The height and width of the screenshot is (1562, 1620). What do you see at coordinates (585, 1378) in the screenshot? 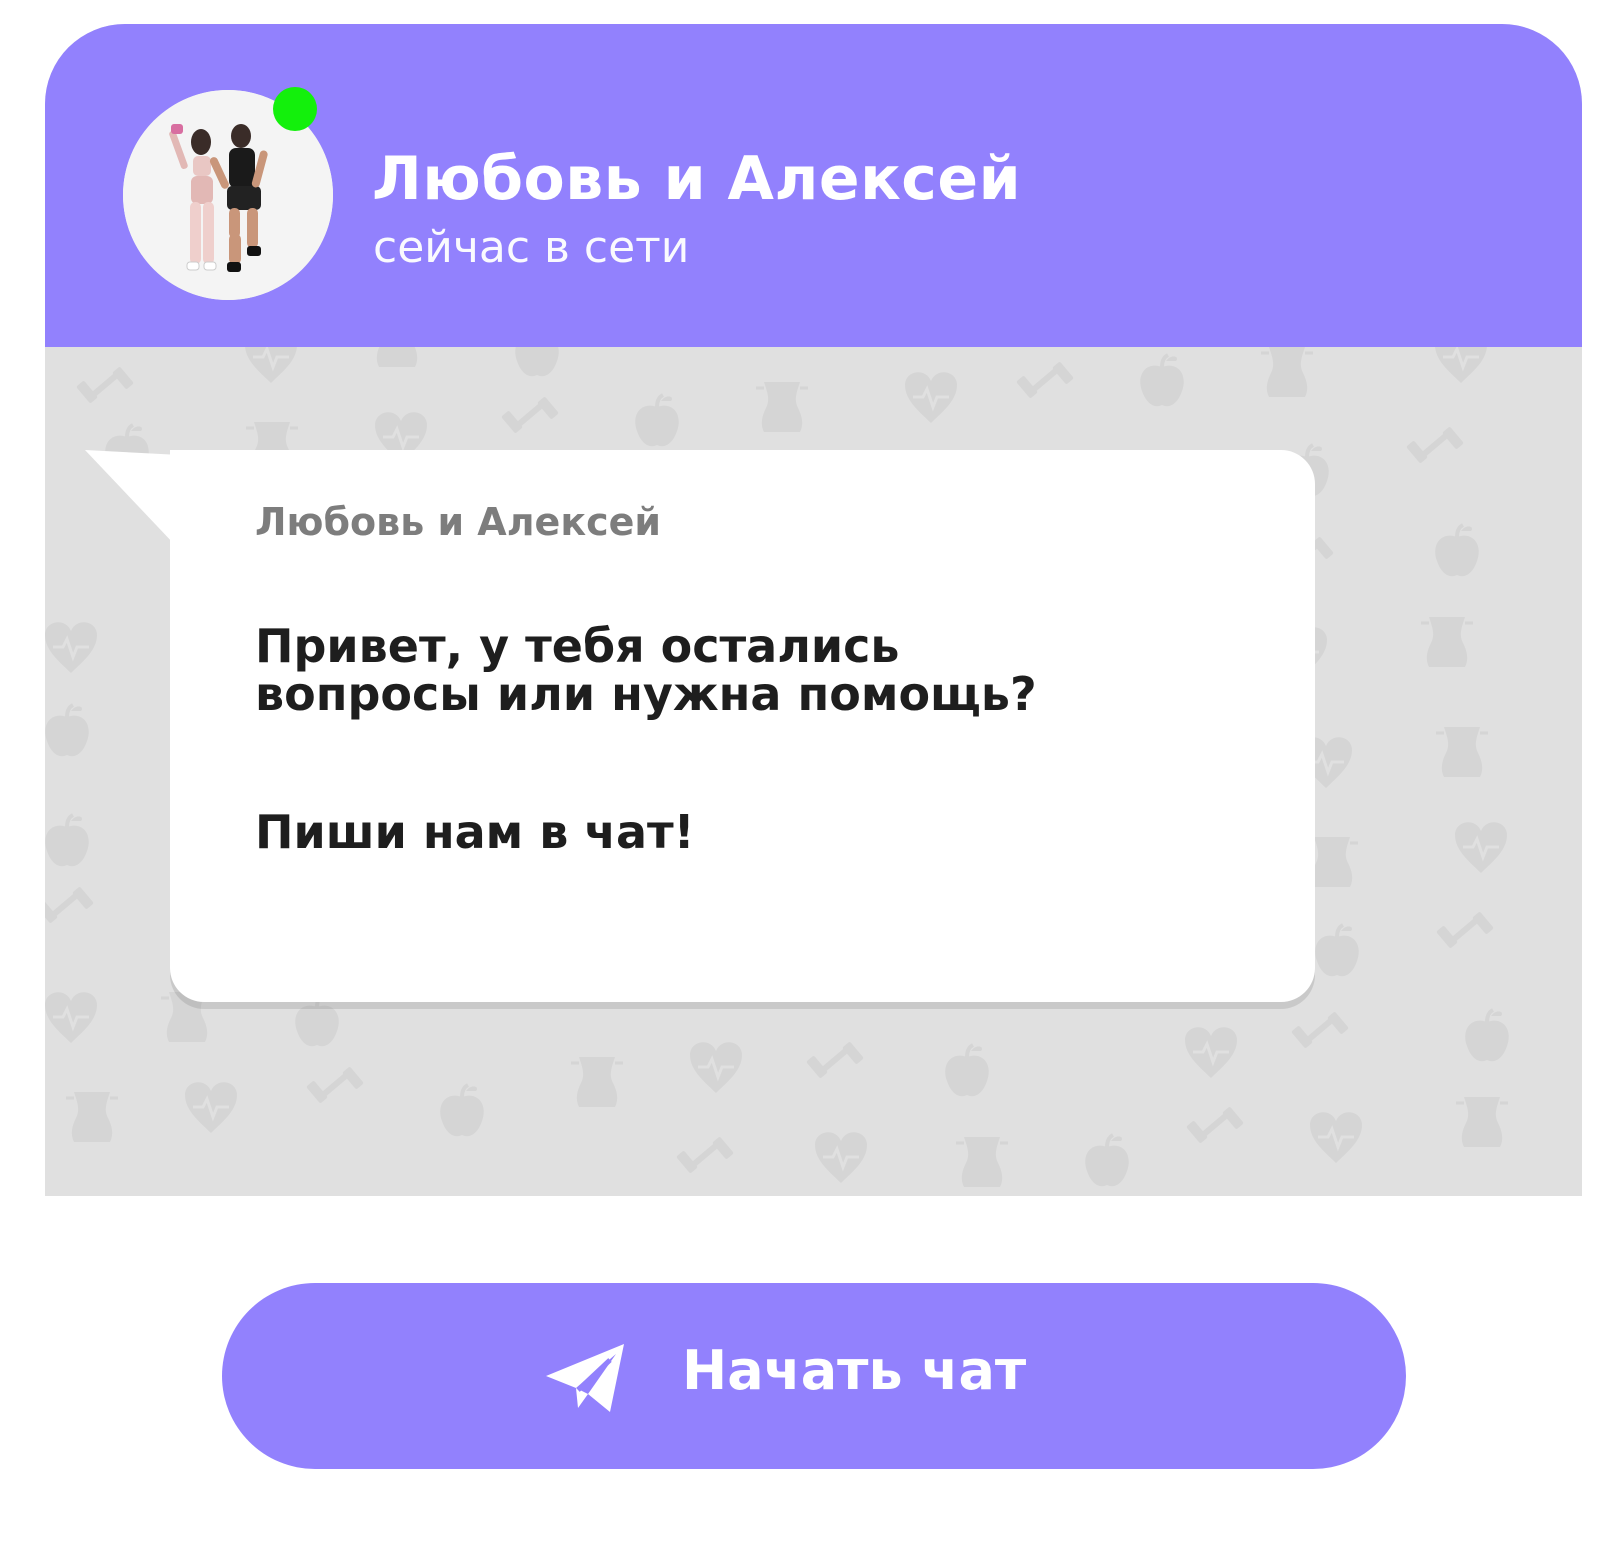
I see `paper-plane-icon` at bounding box center [585, 1378].